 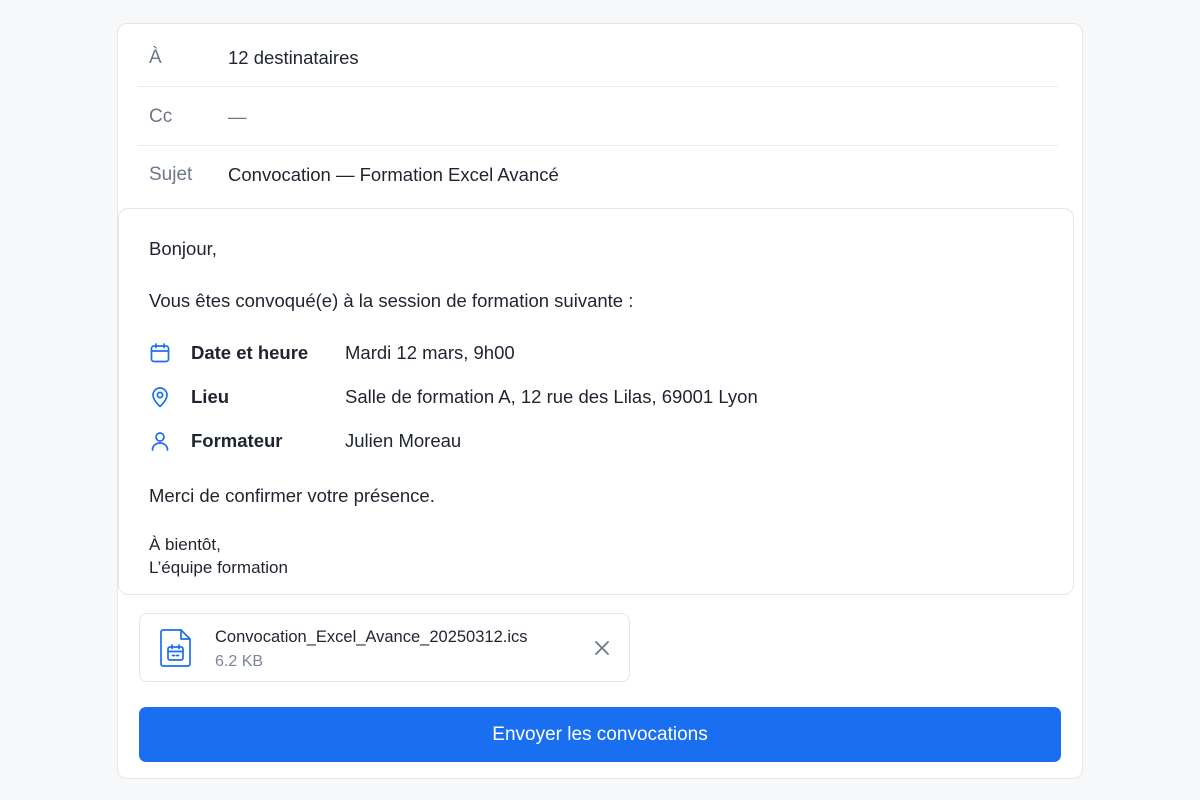 I want to click on calendar-icon, so click(x=160, y=353).